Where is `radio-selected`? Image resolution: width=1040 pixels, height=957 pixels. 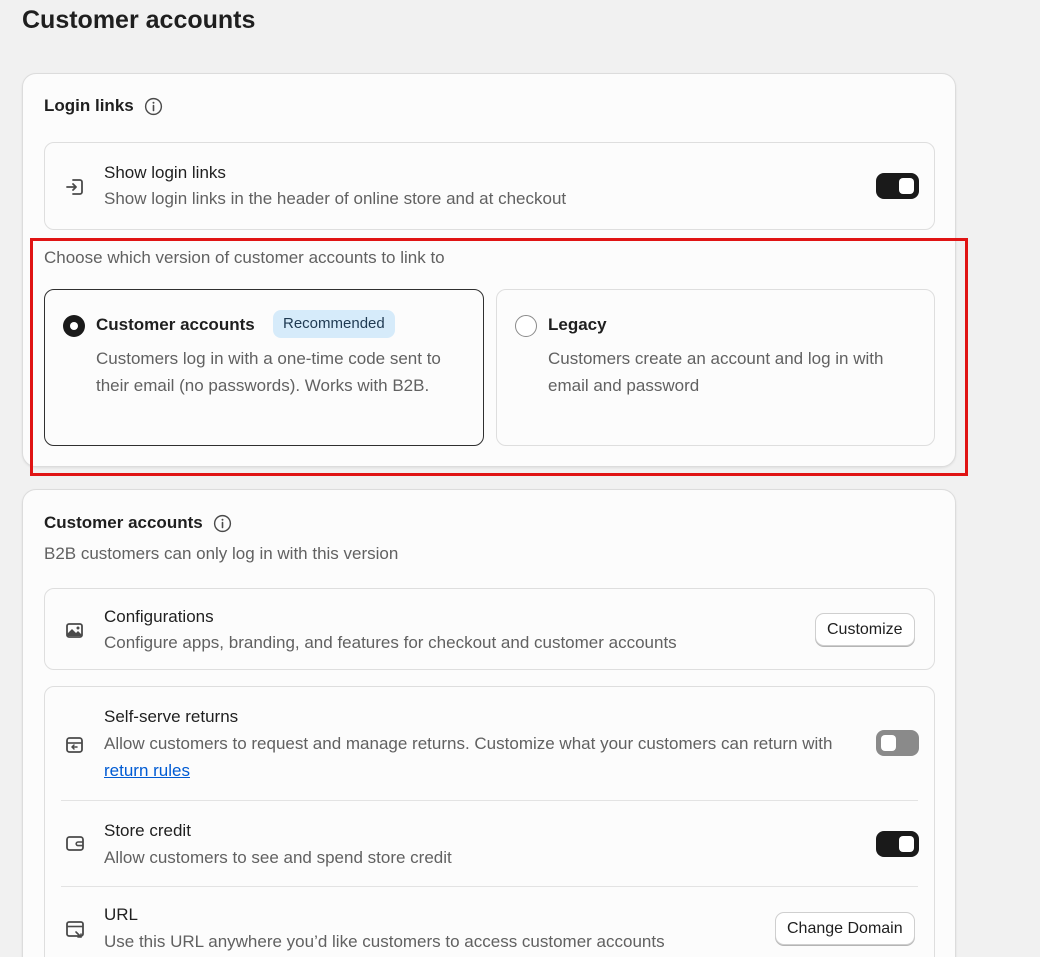 radio-selected is located at coordinates (74, 326).